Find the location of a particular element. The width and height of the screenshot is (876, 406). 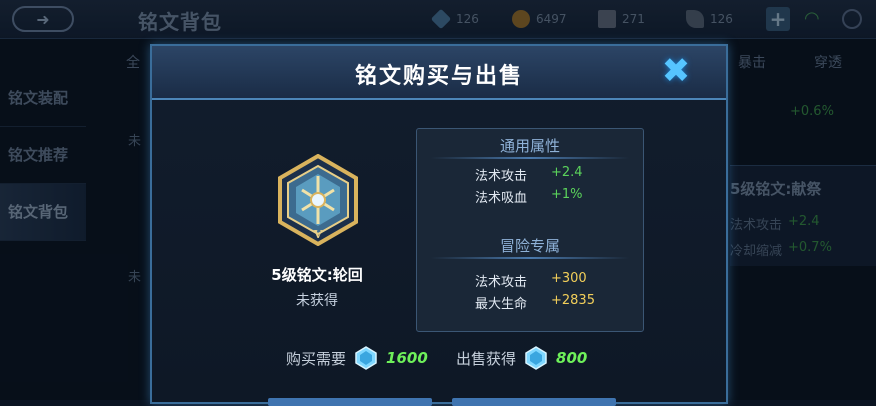

dialog-header: 铭文购买与出售 ✖ is located at coordinates (439, 73).